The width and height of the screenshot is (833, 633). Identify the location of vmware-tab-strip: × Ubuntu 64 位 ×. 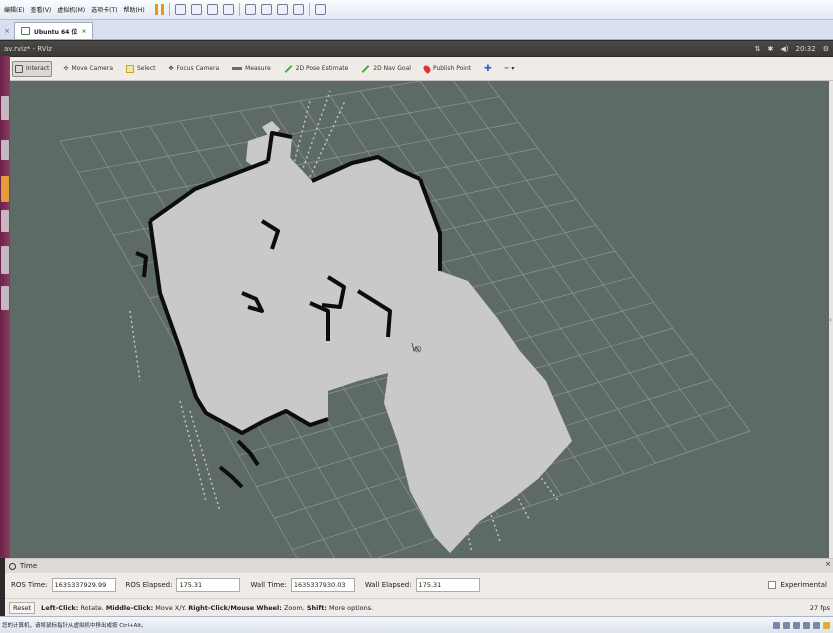
(416, 30).